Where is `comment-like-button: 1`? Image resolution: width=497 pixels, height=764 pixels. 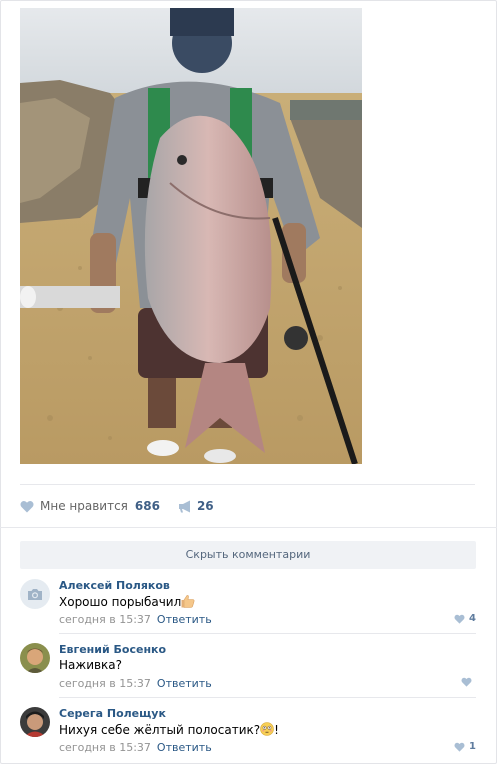 comment-like-button: 1 is located at coordinates (465, 746).